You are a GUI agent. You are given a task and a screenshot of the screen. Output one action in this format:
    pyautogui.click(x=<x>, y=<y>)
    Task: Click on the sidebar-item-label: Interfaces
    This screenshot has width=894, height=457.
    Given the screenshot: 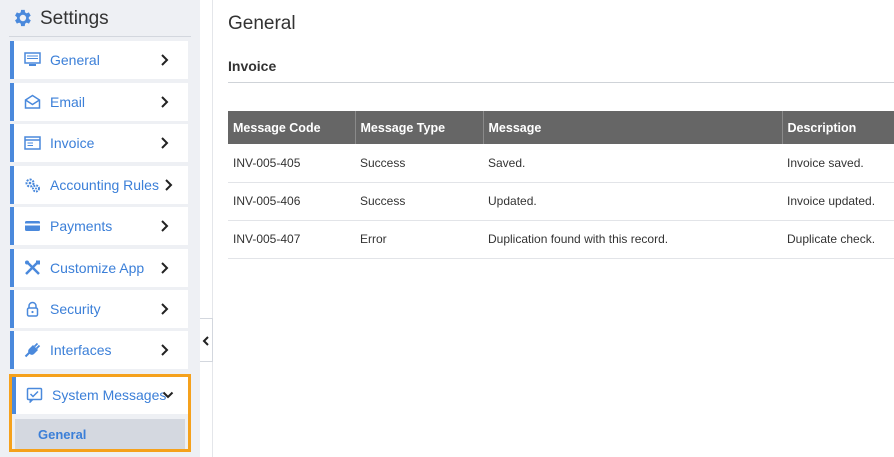 What is the action you would take?
    pyautogui.click(x=81, y=350)
    